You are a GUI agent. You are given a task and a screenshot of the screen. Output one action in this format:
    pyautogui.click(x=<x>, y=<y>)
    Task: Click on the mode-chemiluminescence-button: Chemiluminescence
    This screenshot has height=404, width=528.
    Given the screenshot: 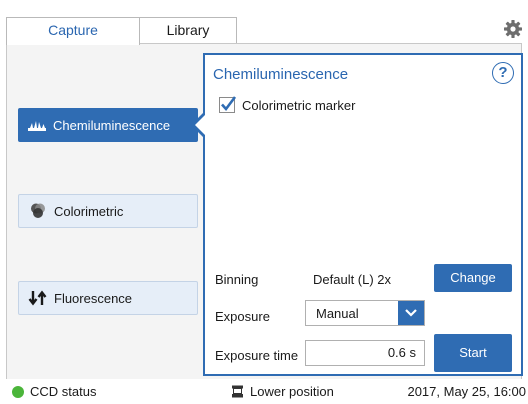 What is the action you would take?
    pyautogui.click(x=108, y=125)
    